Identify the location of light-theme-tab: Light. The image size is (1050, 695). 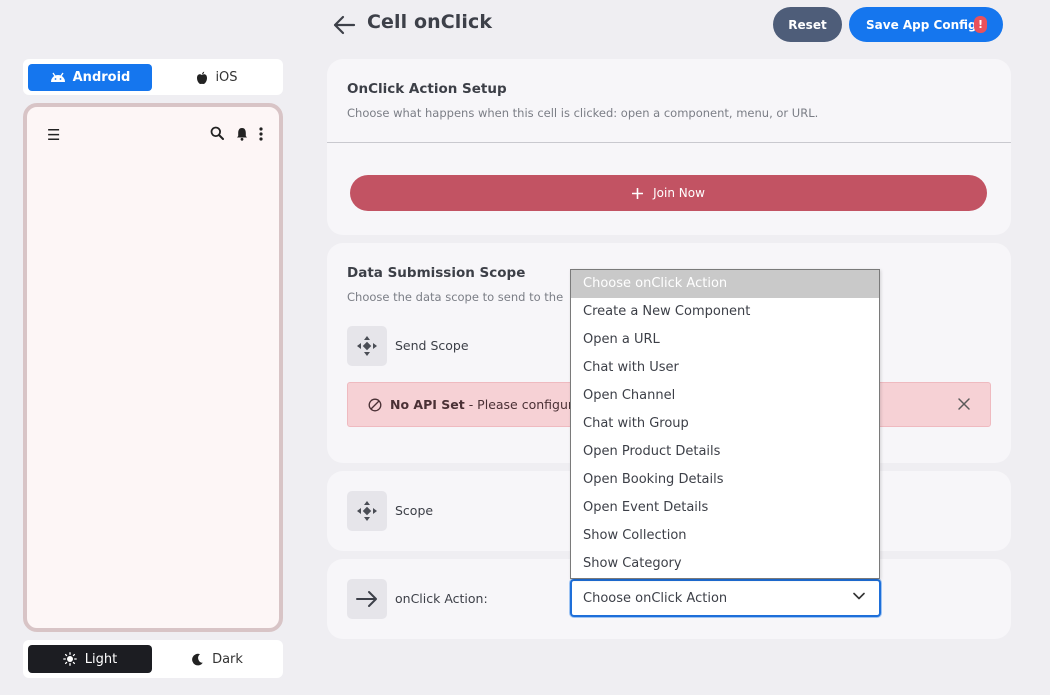
(90, 659).